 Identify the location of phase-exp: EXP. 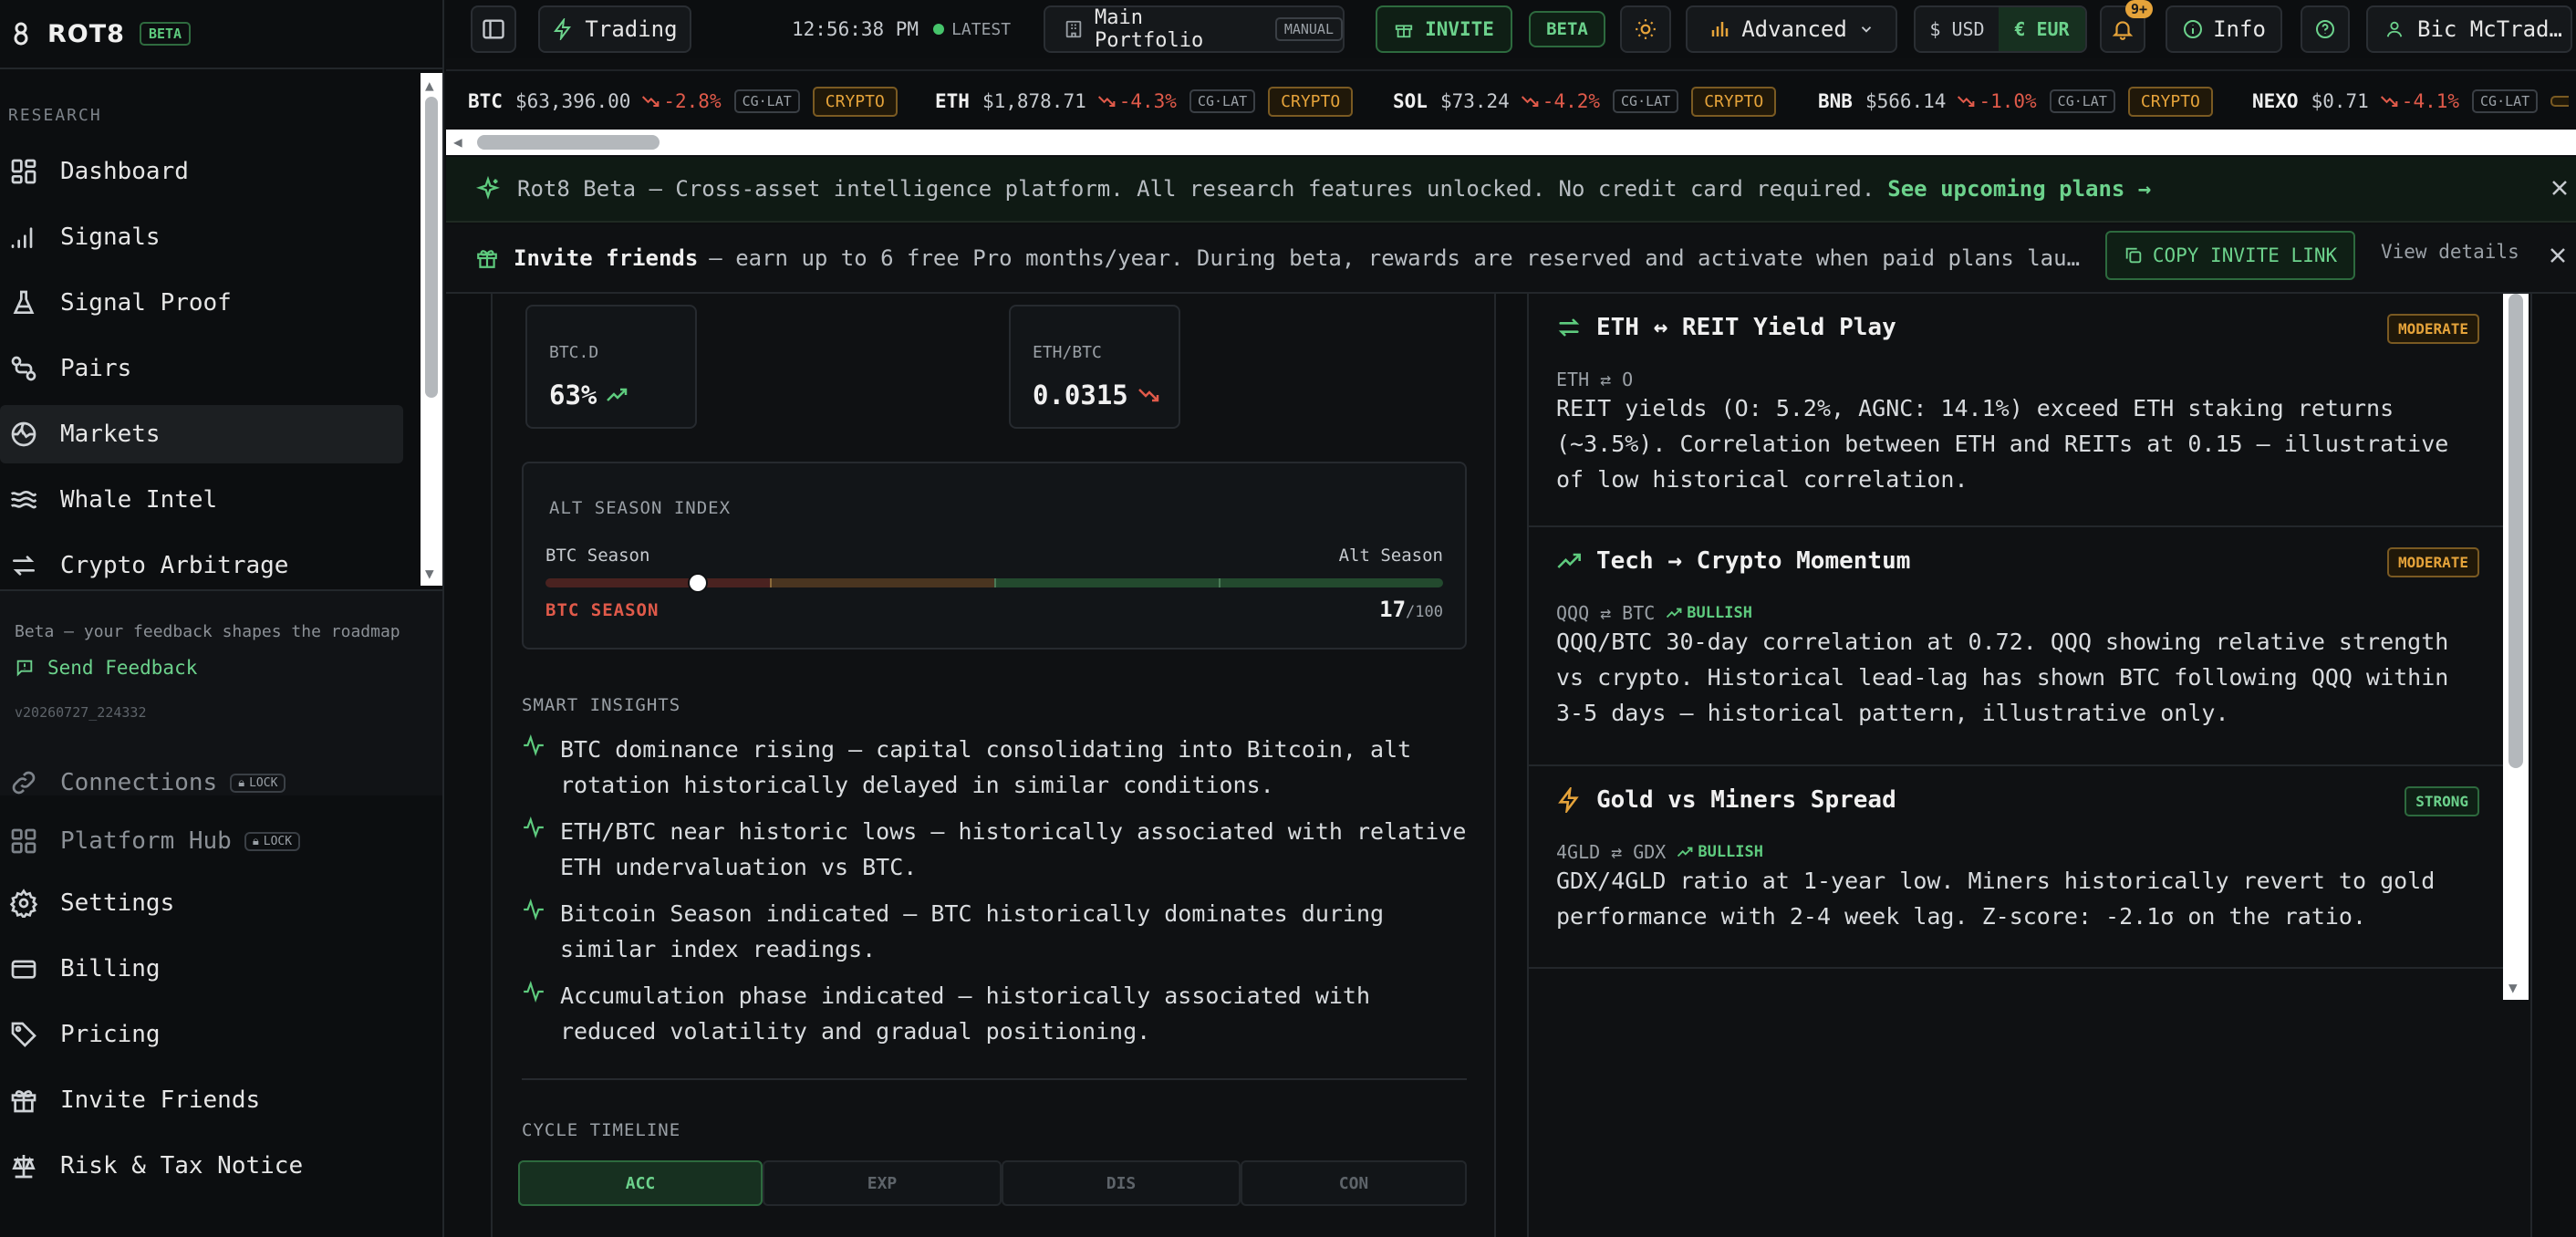
(882, 1183).